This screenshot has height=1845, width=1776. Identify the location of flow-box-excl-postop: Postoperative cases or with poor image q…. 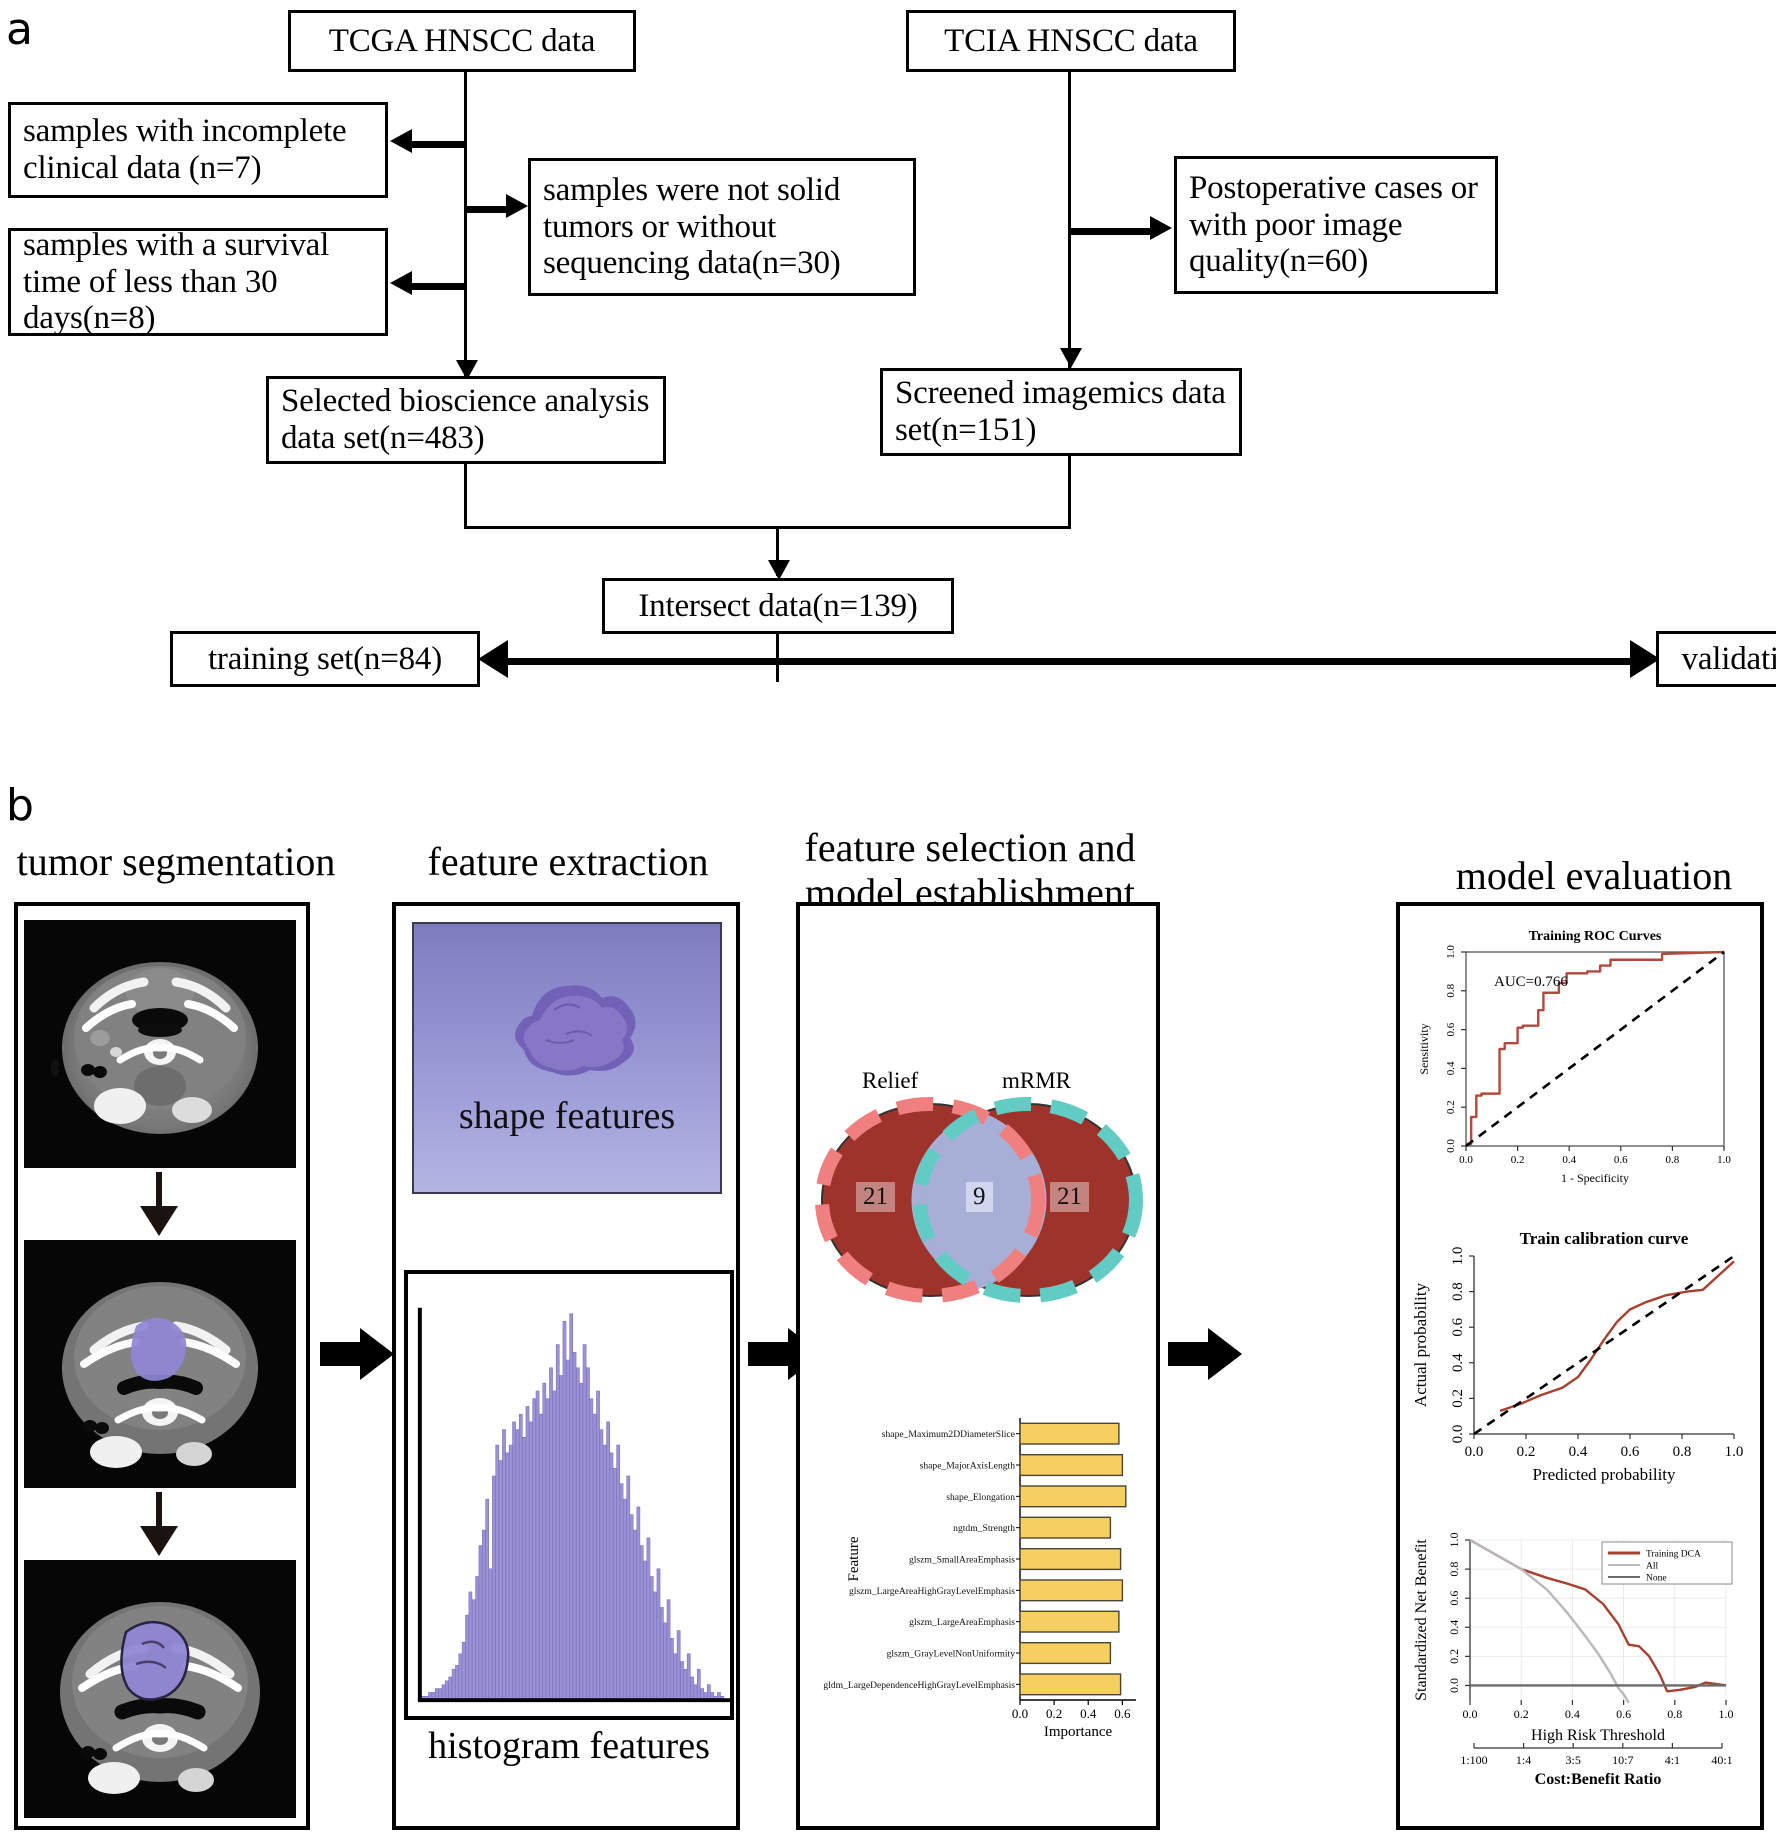
(1336, 225).